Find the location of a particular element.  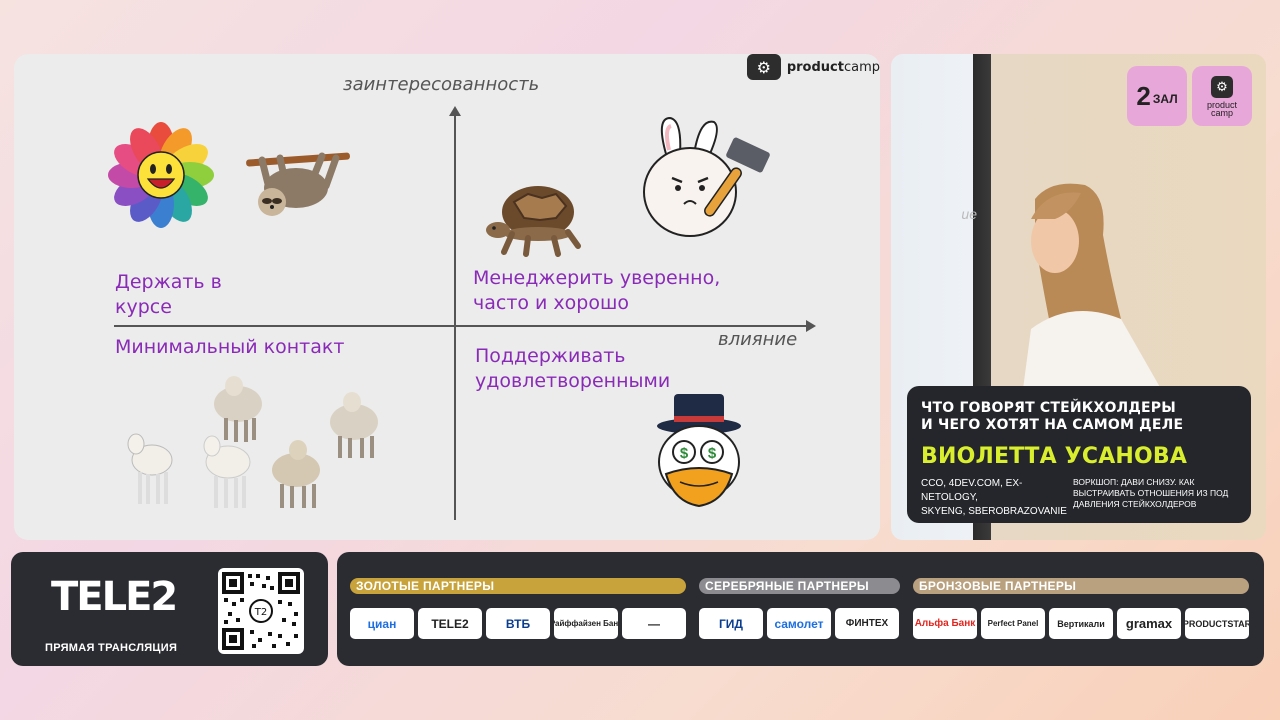

partner-logo-perfectpanel: Perfect Panel is located at coordinates (1013, 623).